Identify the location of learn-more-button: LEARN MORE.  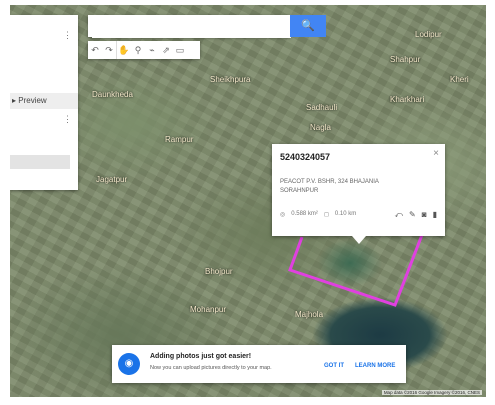
(375, 366).